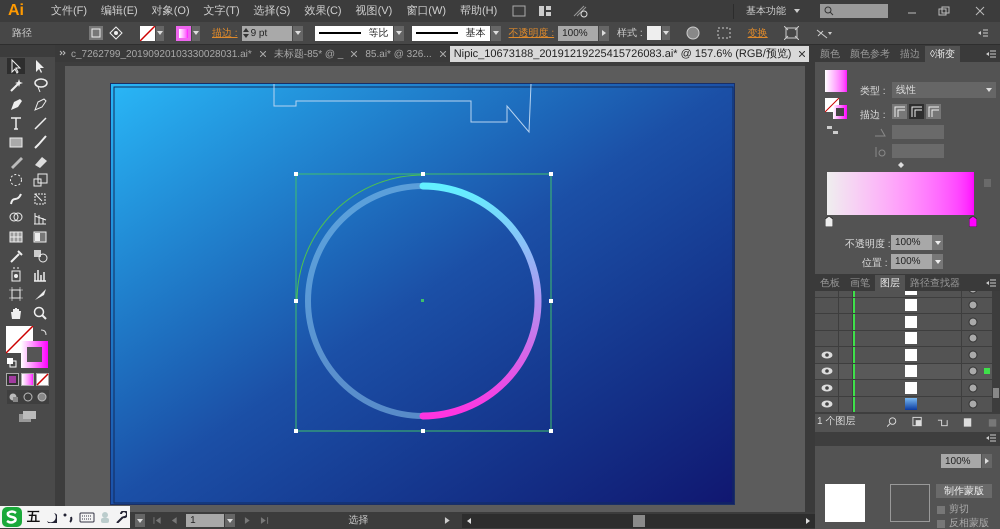  Describe the element at coordinates (40, 199) in the screenshot. I see `free-transform-icon` at that location.